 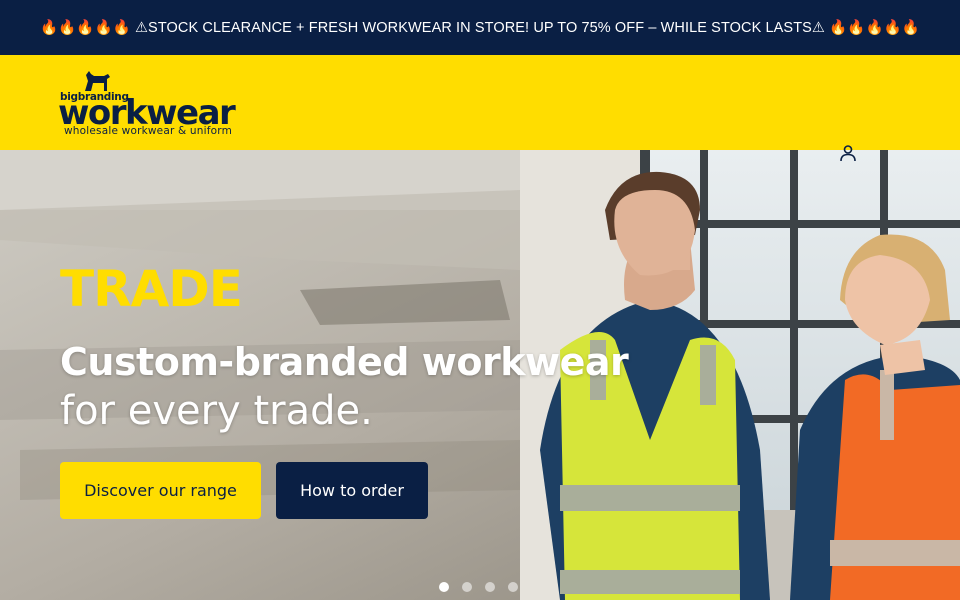 What do you see at coordinates (352, 490) in the screenshot?
I see `how-to-order-button: How to order` at bounding box center [352, 490].